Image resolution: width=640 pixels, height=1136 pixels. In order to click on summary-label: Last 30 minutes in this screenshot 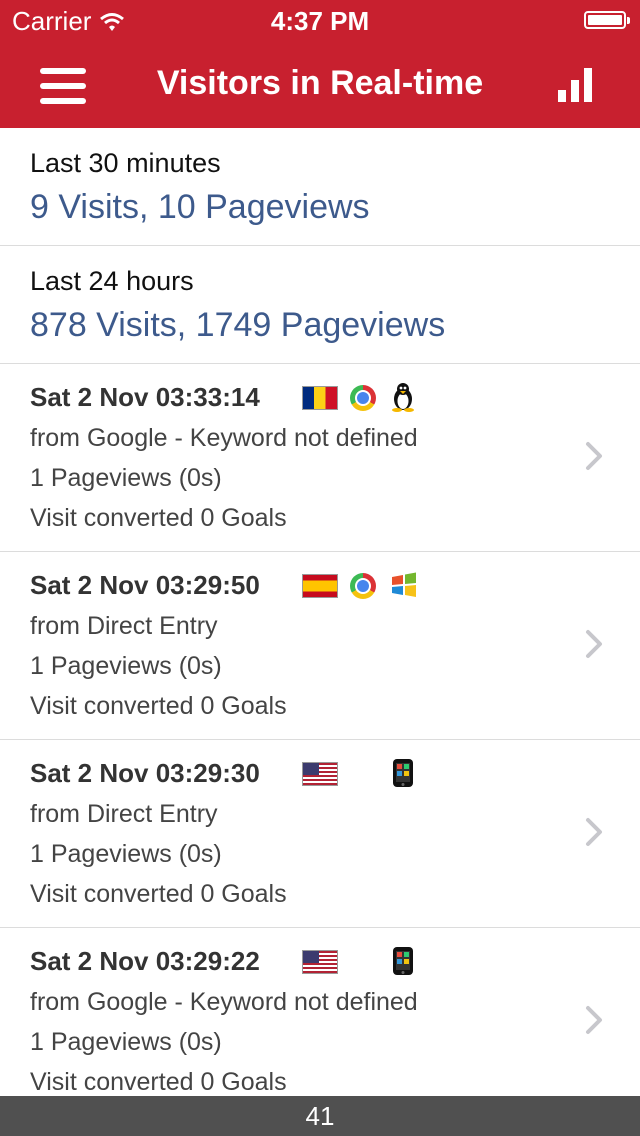, I will do `click(125, 163)`.